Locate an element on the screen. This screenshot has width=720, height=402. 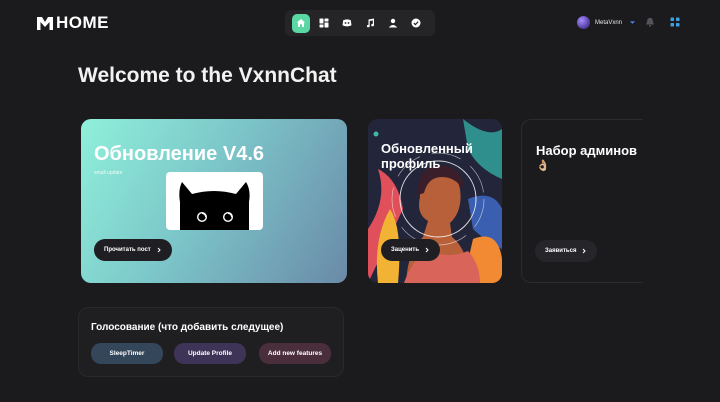
nav-home is located at coordinates (301, 23).